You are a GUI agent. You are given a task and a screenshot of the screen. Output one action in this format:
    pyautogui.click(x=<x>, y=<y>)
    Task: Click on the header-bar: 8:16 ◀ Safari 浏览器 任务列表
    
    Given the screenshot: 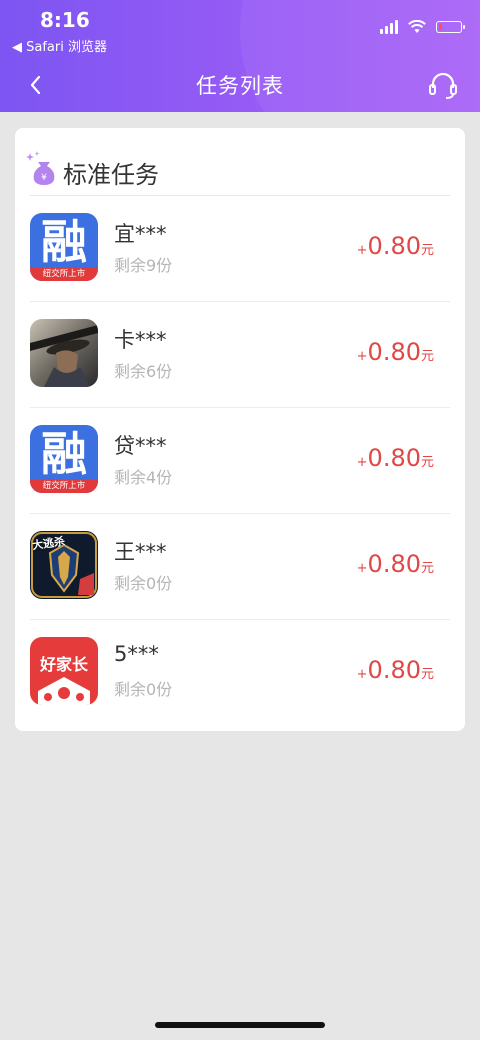 What is the action you would take?
    pyautogui.click(x=240, y=56)
    